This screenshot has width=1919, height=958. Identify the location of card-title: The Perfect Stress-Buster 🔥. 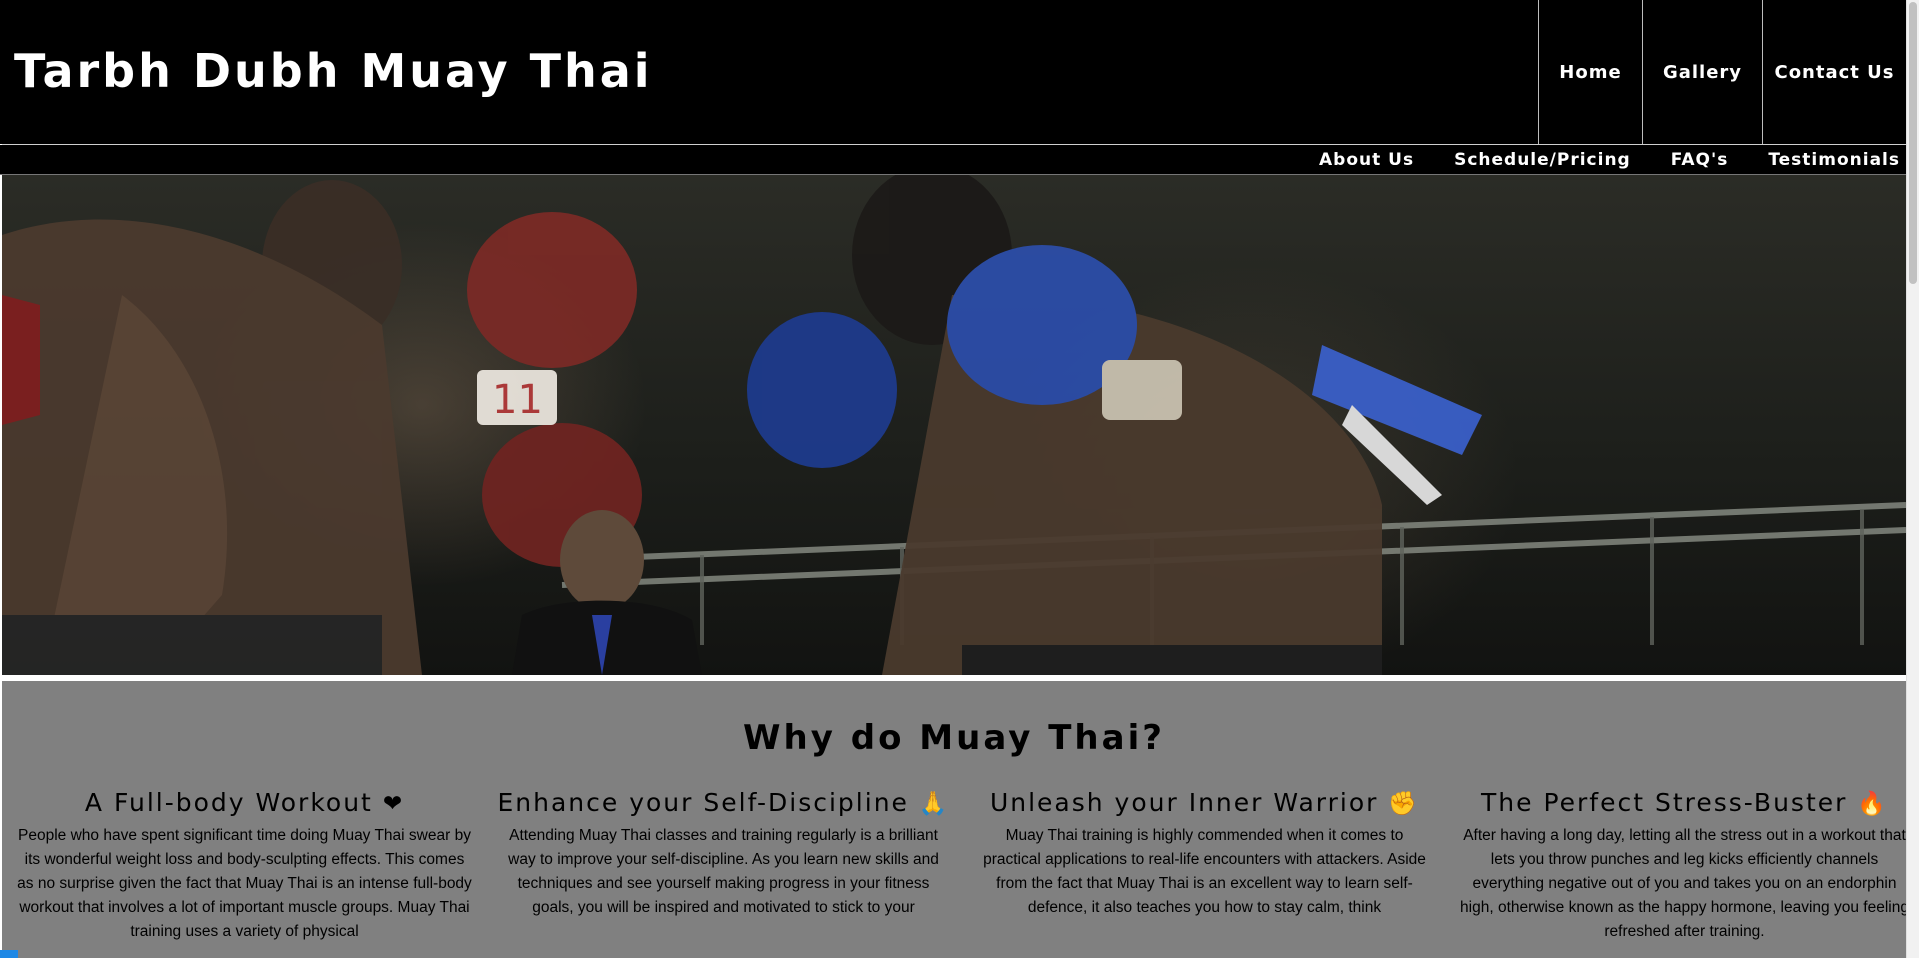
(1684, 803).